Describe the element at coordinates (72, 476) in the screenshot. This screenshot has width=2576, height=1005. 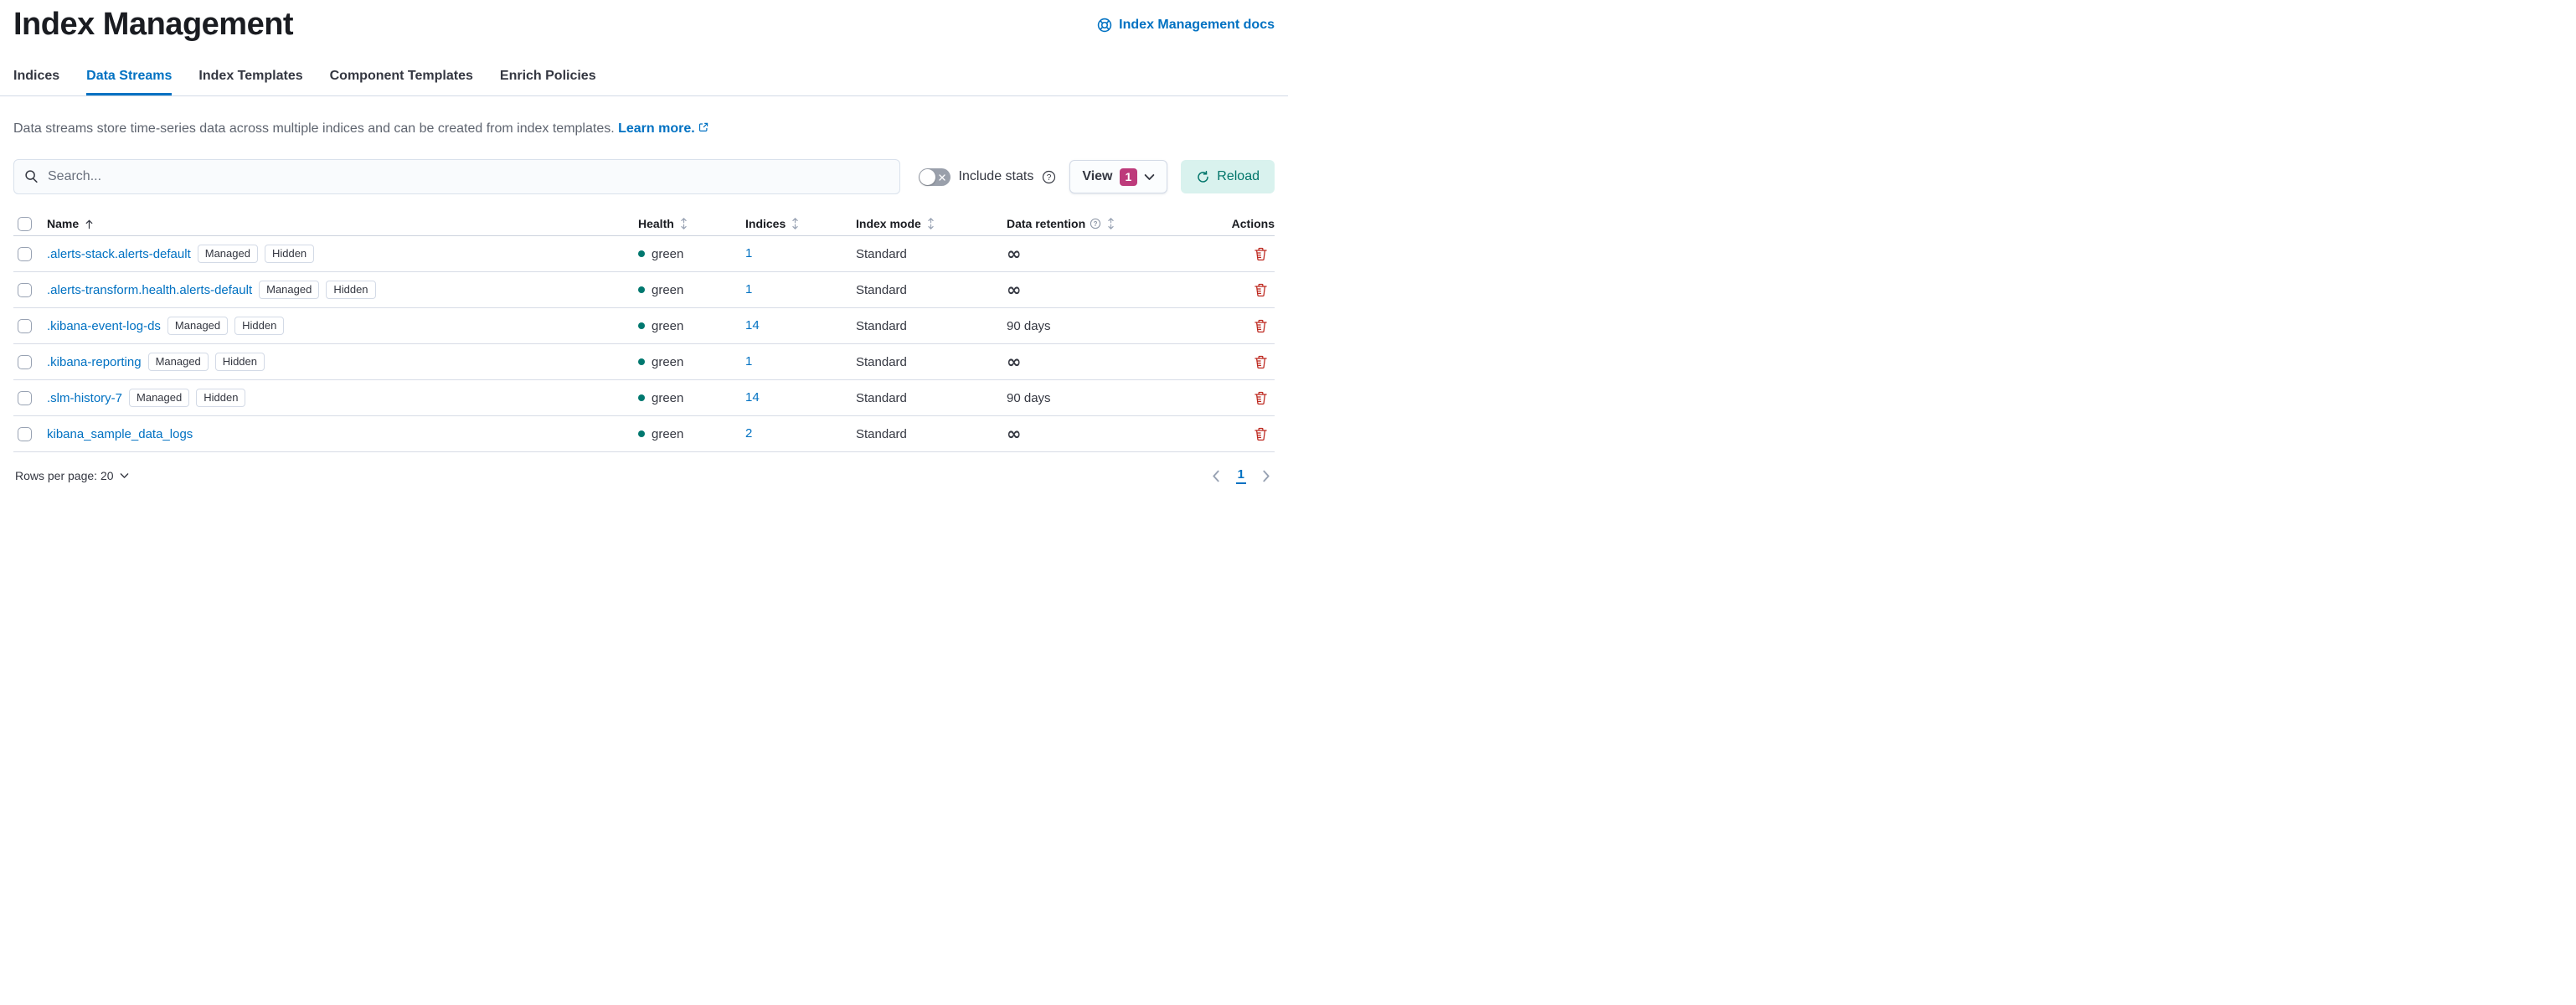
I see `rows-per-page-button: Rows per page: 20` at that location.